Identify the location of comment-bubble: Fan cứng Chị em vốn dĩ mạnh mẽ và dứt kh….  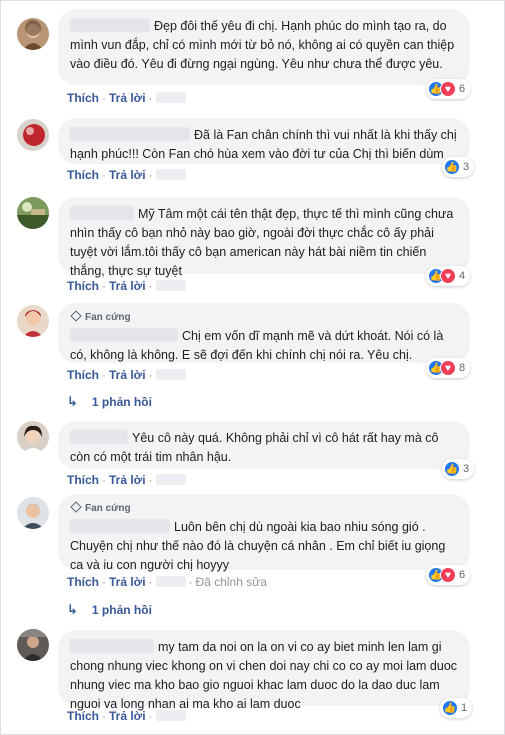
(264, 333).